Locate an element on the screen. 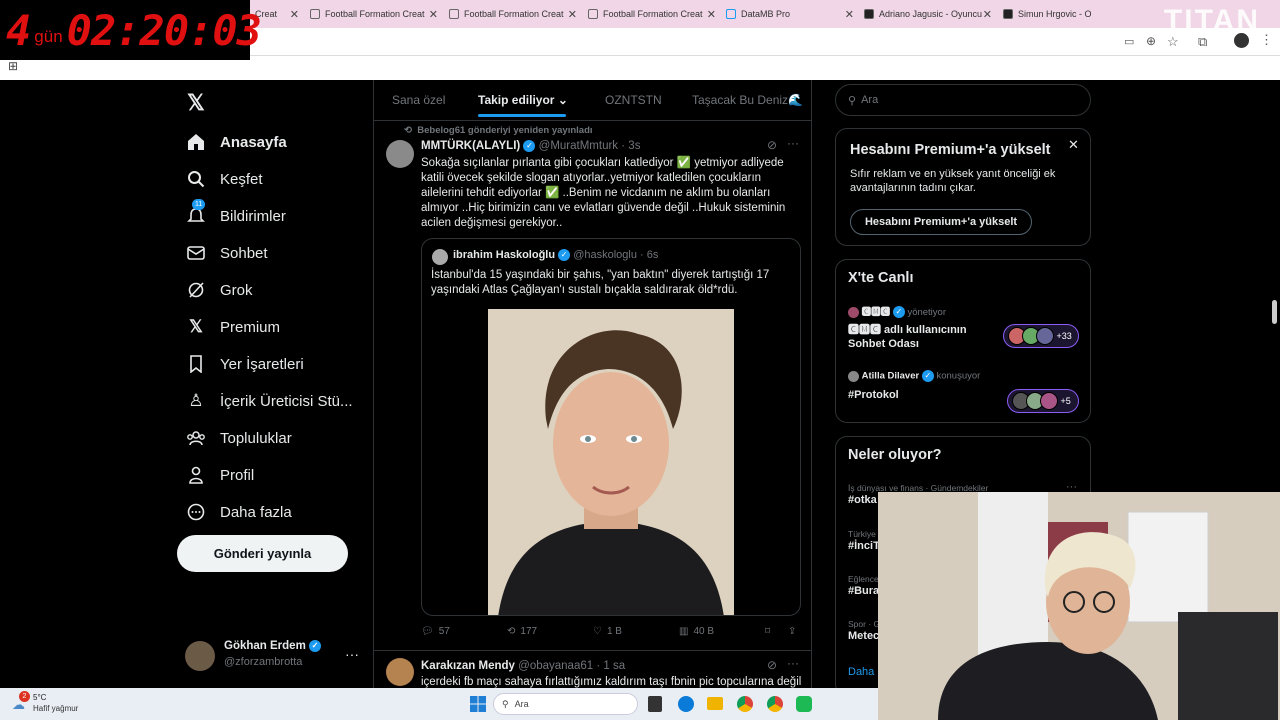 Image resolution: width=1280 pixels, height=720 pixels. install-icon: ▭ is located at coordinates (1129, 41).